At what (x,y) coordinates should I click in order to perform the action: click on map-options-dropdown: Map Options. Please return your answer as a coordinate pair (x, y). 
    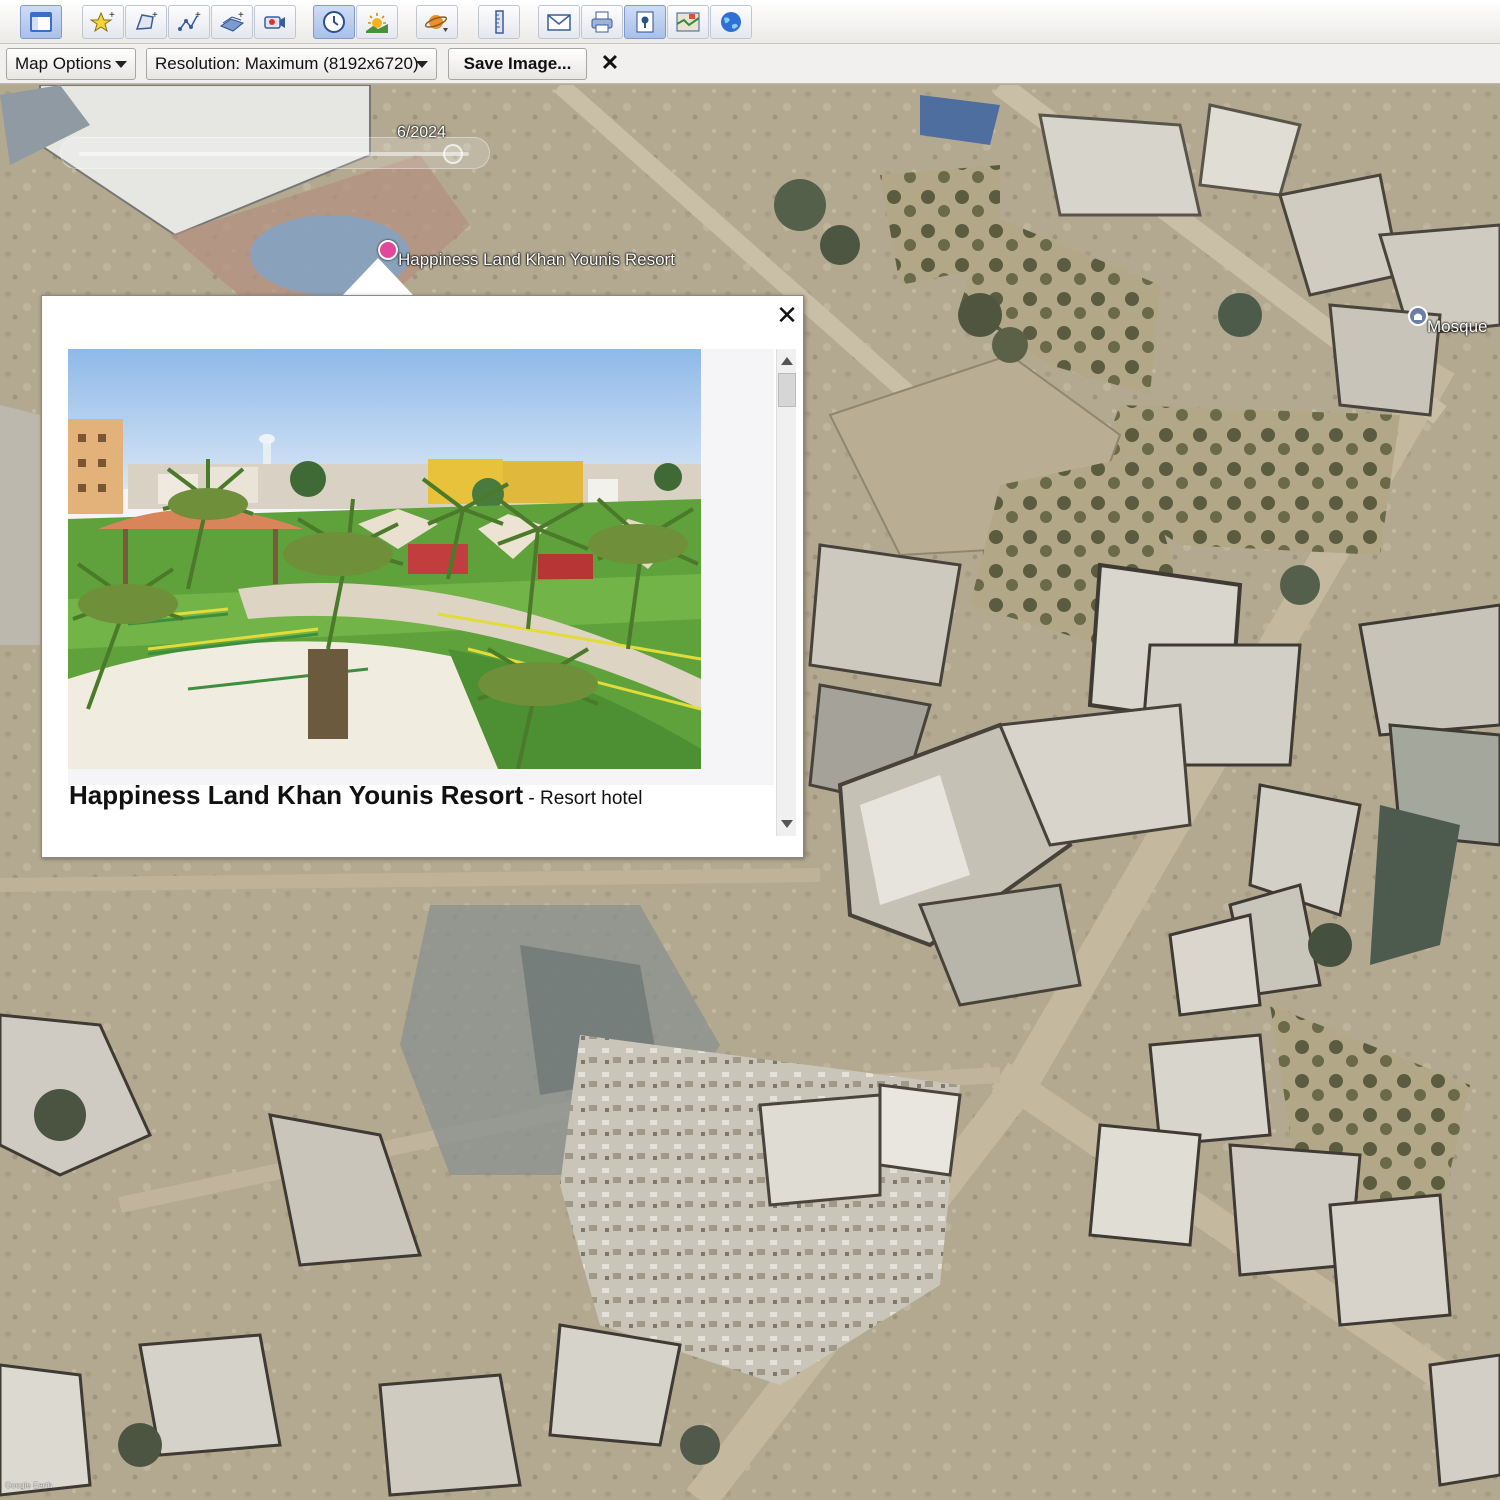
    Looking at the image, I should click on (71, 64).